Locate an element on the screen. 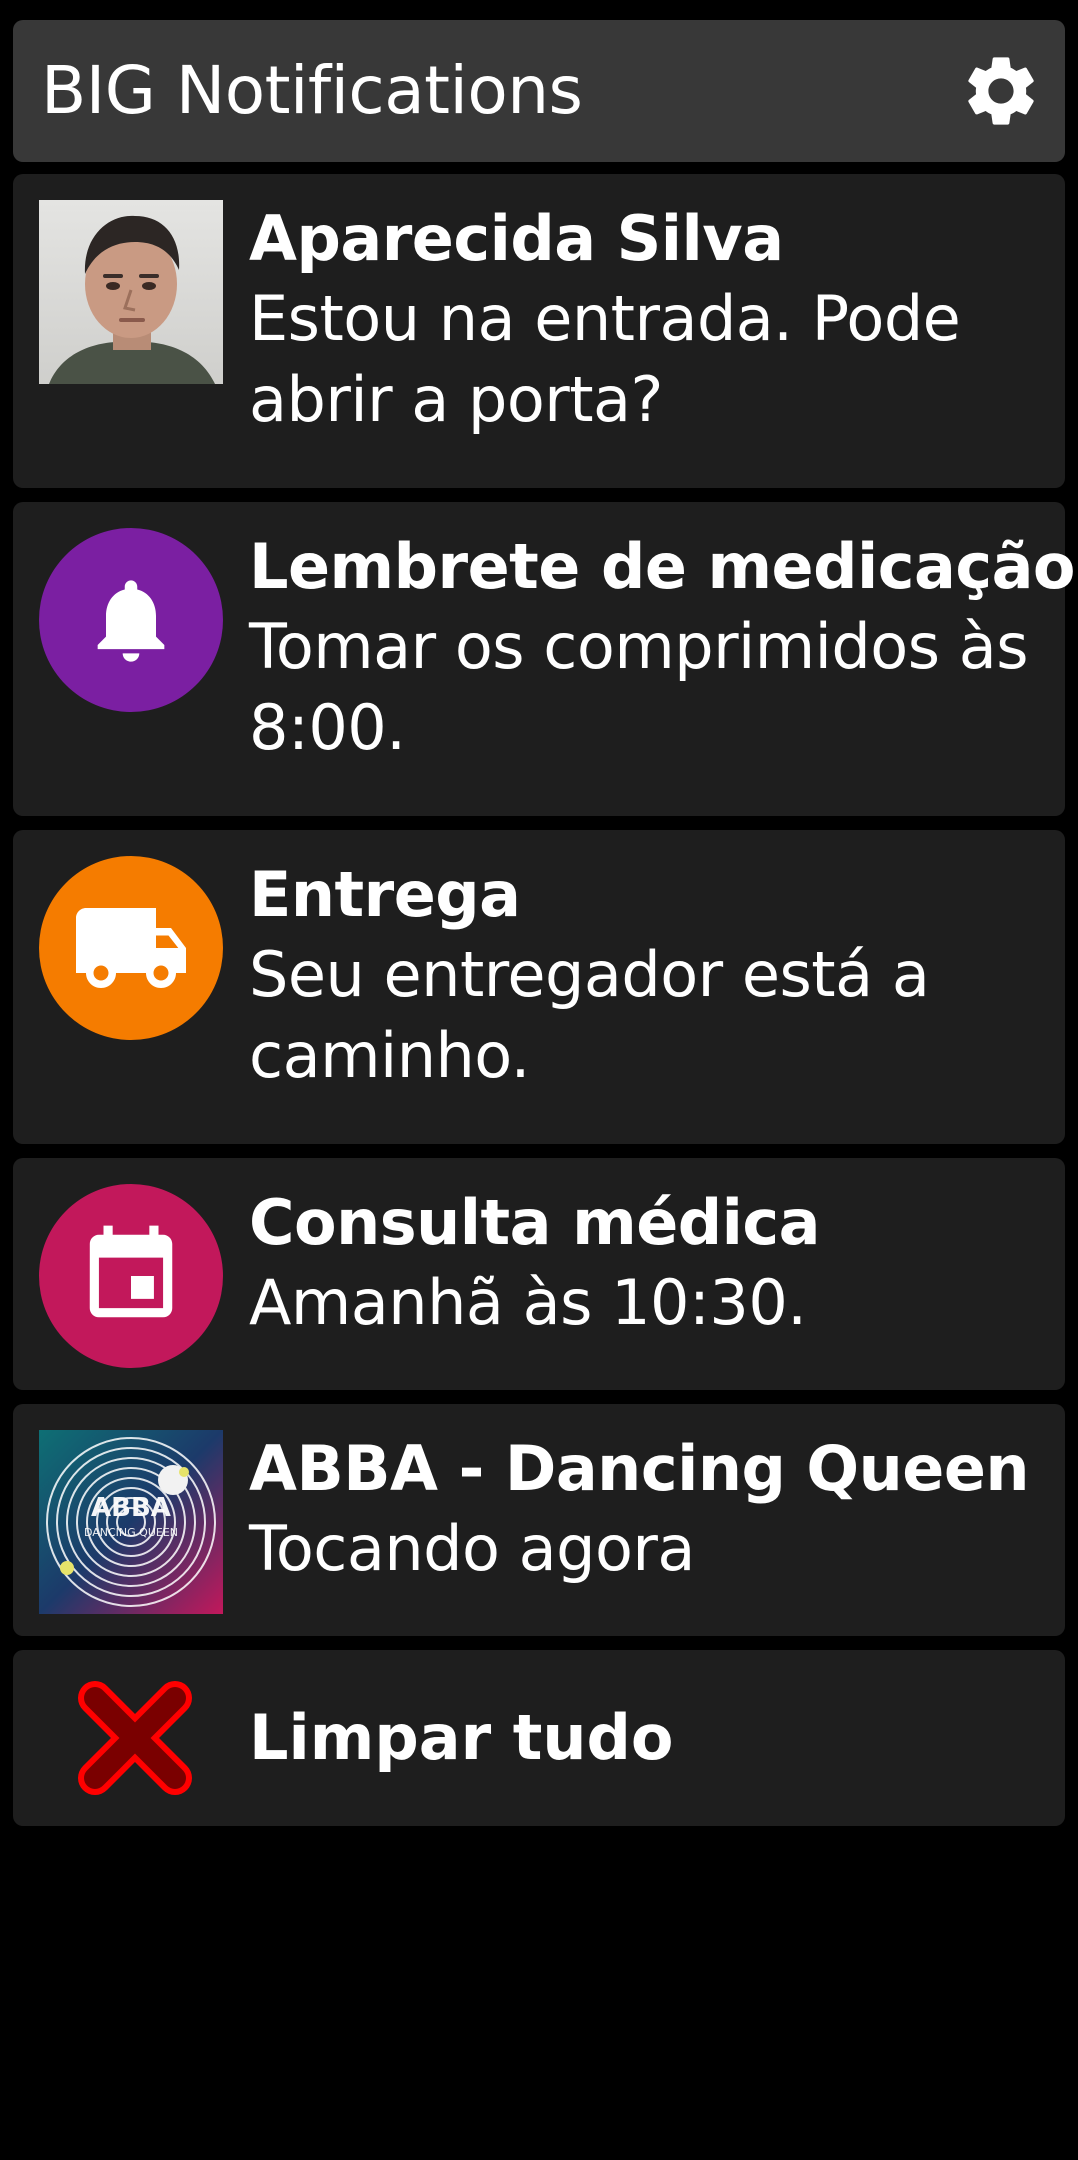  notification-title: Entrega is located at coordinates (385, 894).